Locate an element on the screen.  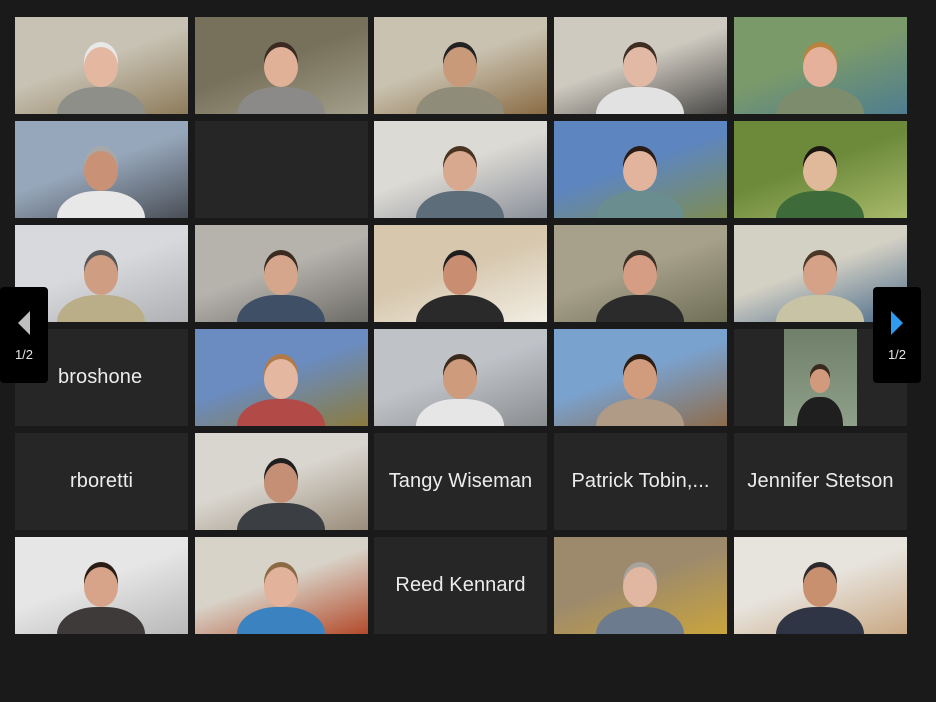
chevron-right-icon is located at coordinates (897, 322).